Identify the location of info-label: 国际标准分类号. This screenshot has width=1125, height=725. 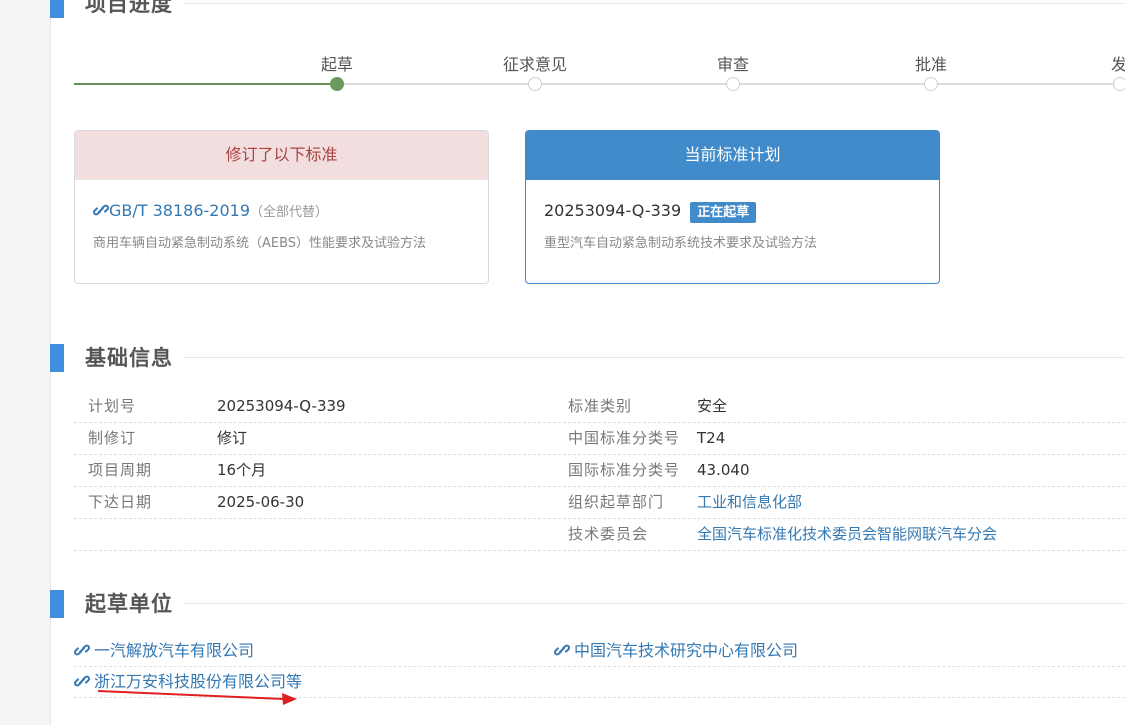
(624, 470).